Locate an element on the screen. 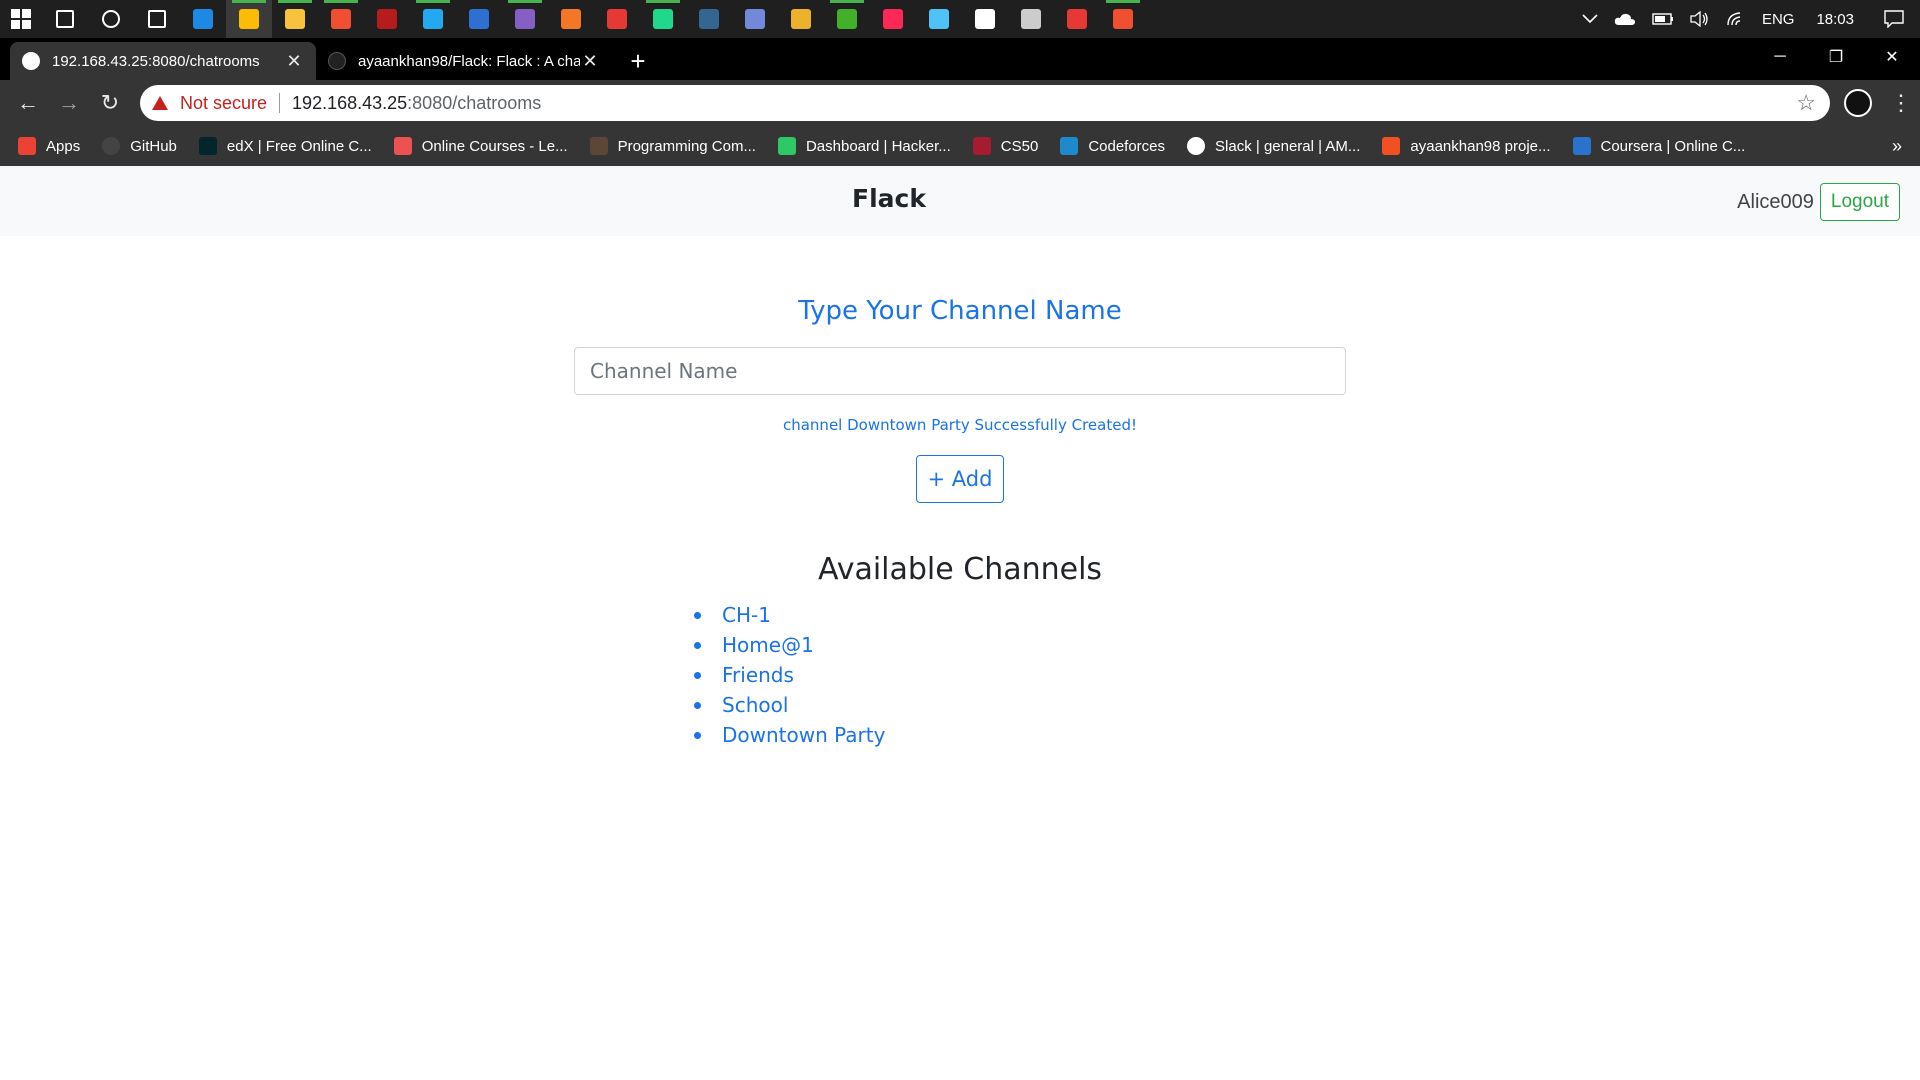  postgres-icon is located at coordinates (709, 19).